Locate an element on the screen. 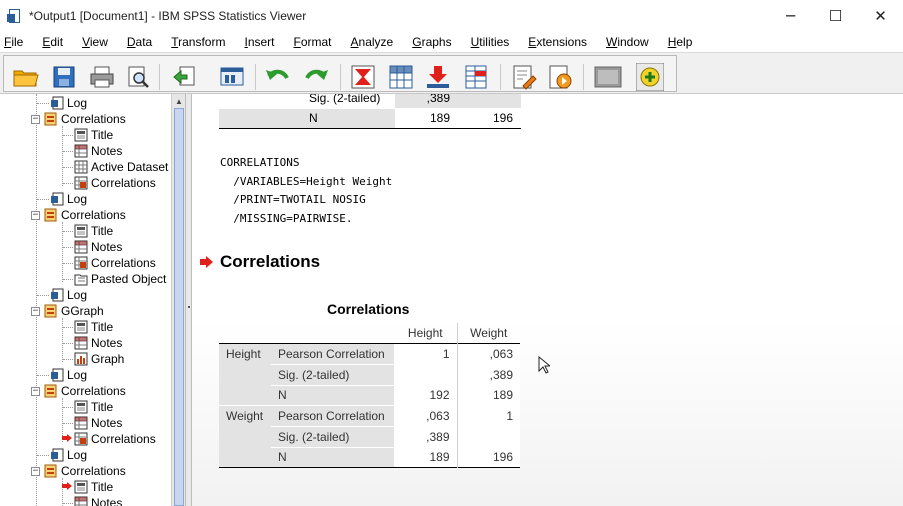 The height and width of the screenshot is (506, 903). designated-window-icon is located at coordinates (608, 77).